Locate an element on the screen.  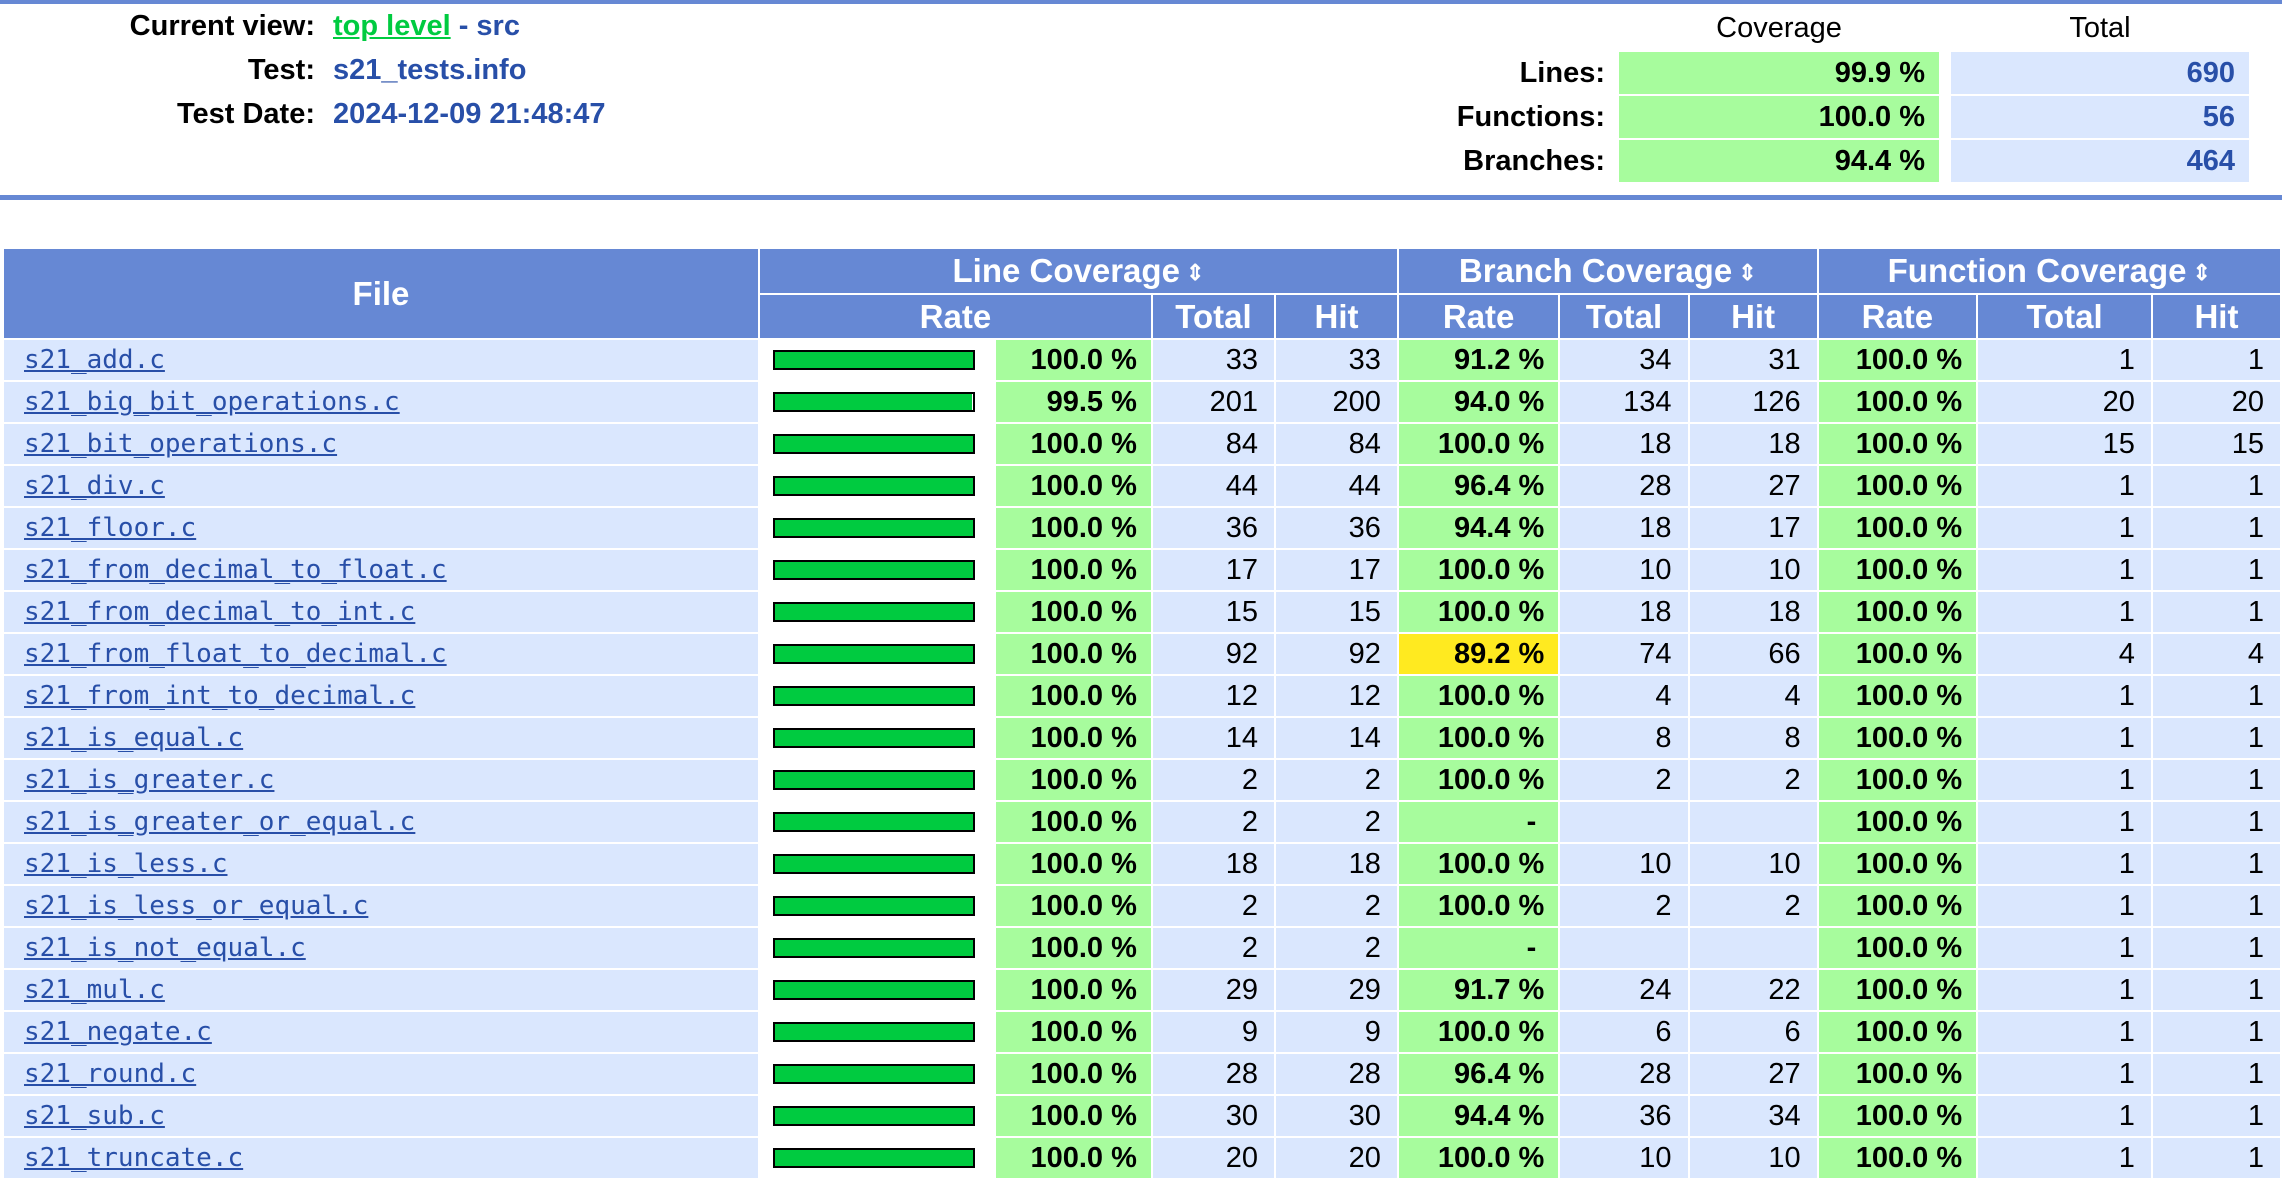
branch-total: 18 is located at coordinates (1624, 528).